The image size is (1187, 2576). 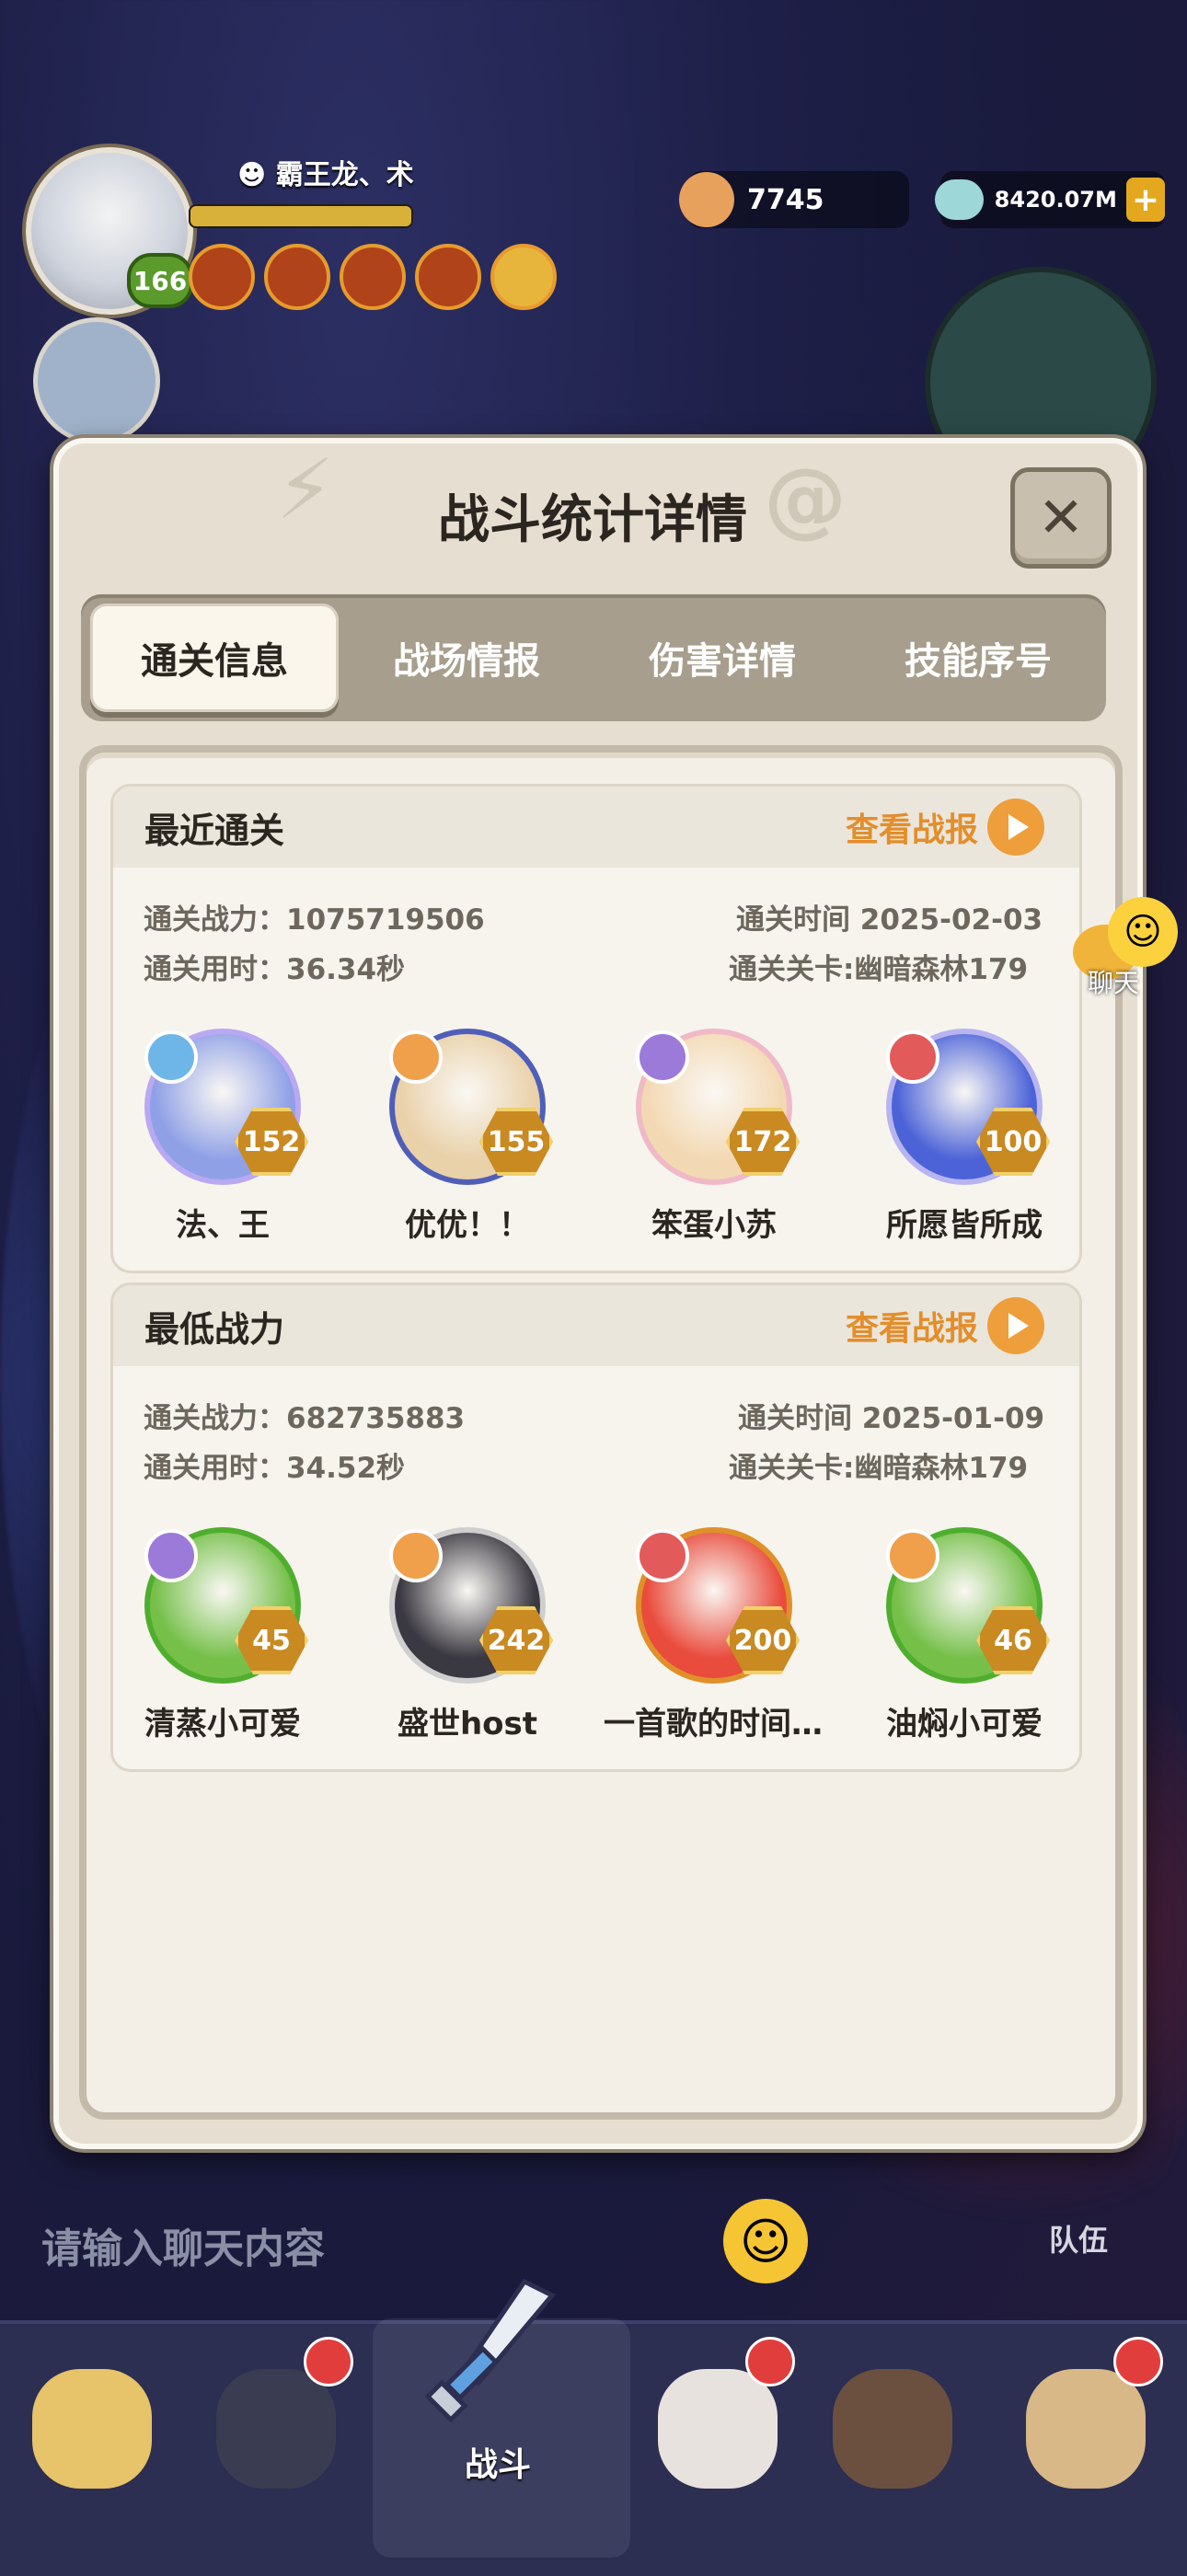 I want to click on smile-face-icon: ☺, so click(x=1143, y=932).